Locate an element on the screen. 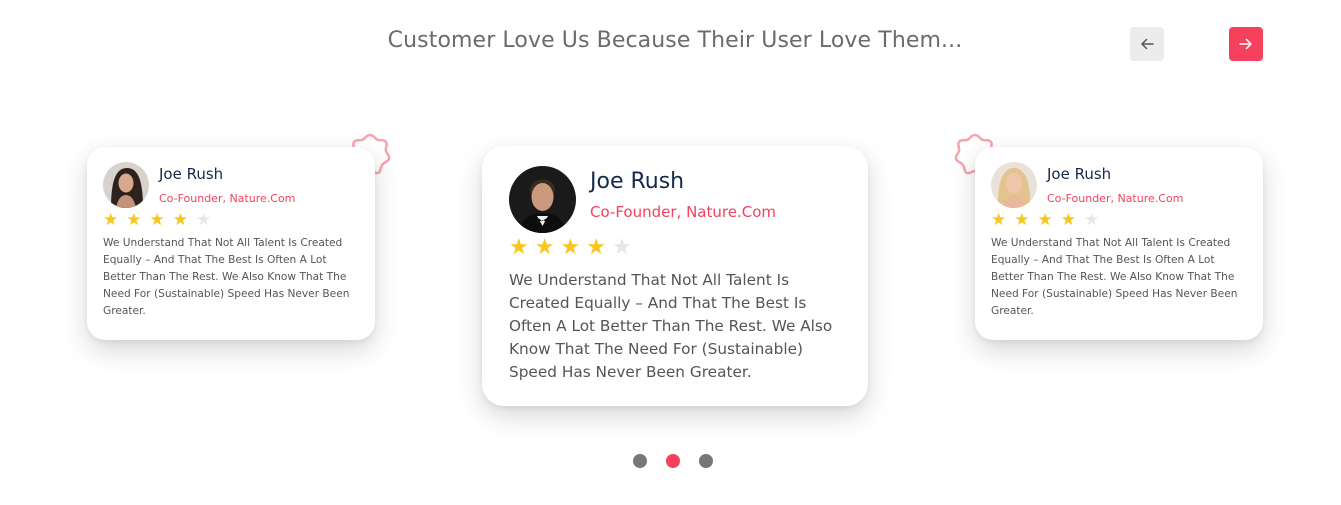  next-button is located at coordinates (1246, 44).